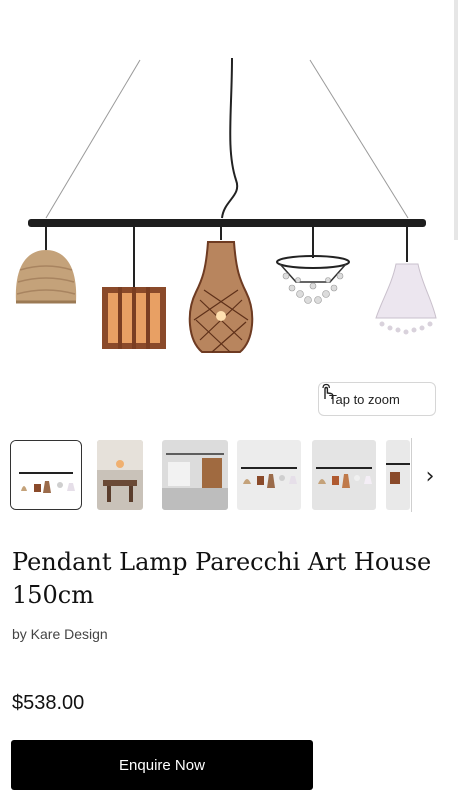 The image size is (458, 800). Describe the element at coordinates (229, 475) in the screenshot. I see `thumbnail-strip: ›` at that location.